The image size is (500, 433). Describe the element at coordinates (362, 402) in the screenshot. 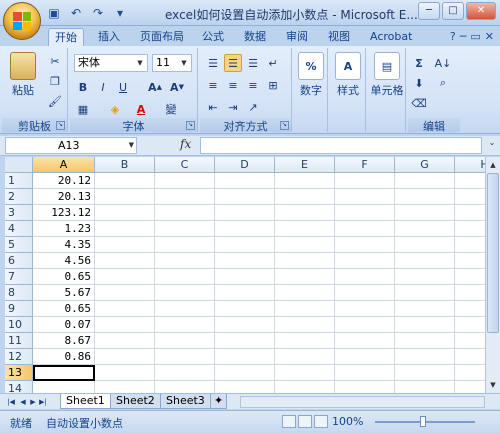

I see `horizontal-scrollbar` at that location.